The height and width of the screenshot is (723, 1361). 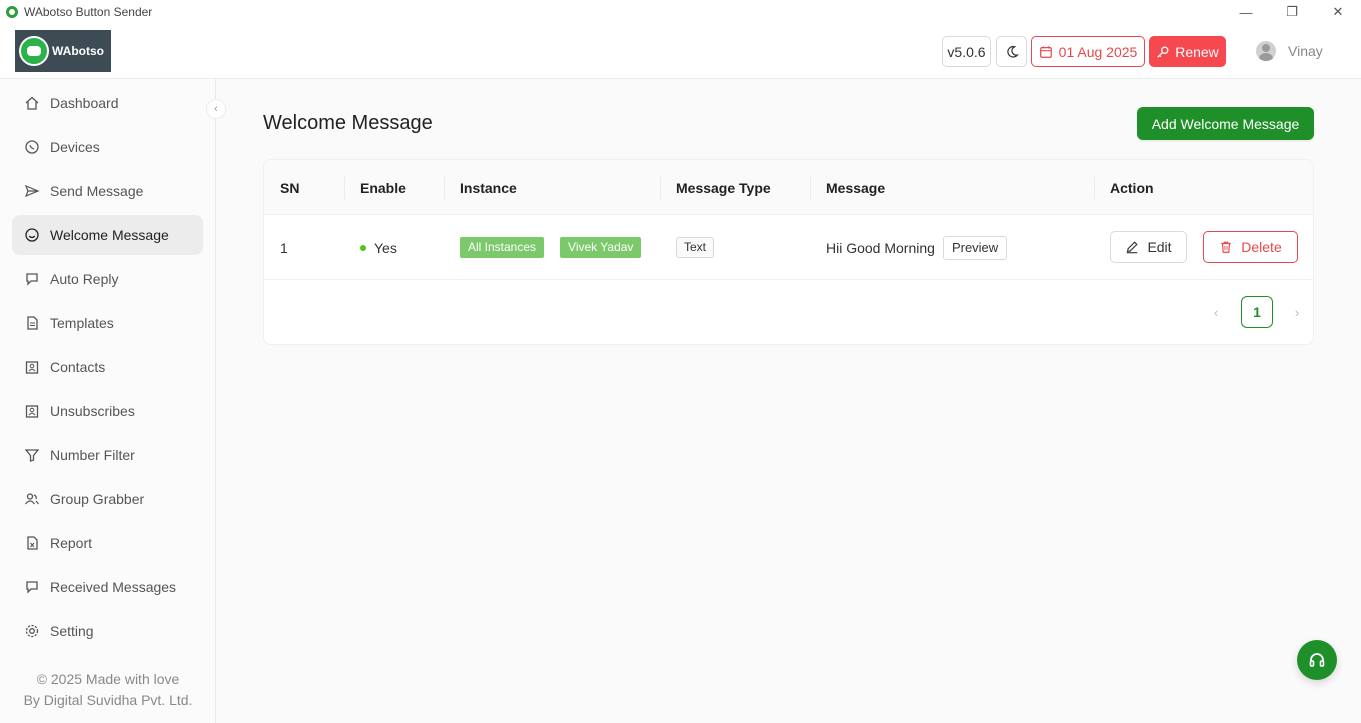 I want to click on renew-button: Renew, so click(x=1187, y=51).